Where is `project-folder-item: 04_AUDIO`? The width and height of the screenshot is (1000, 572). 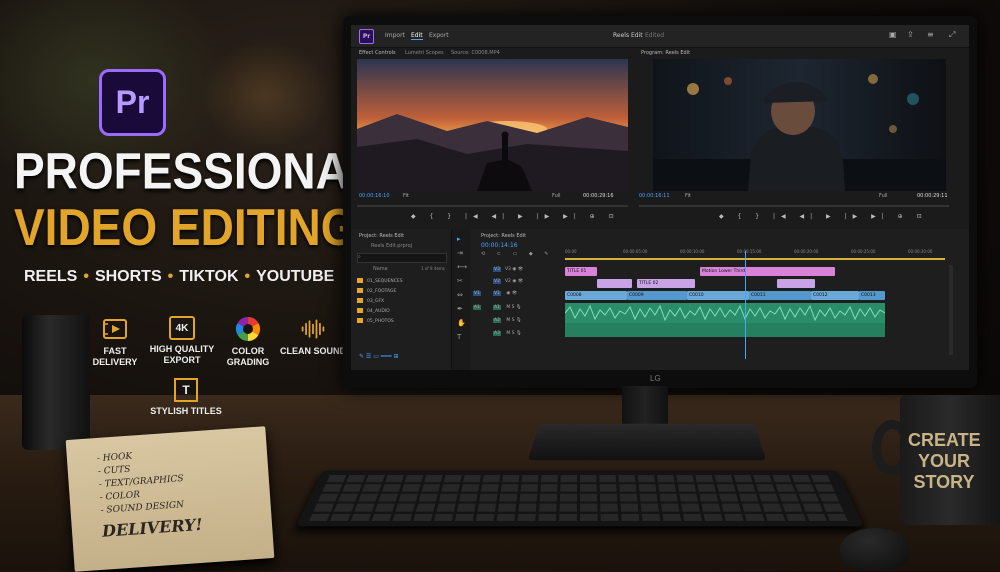
project-folder-item: 04_AUDIO is located at coordinates (373, 311).